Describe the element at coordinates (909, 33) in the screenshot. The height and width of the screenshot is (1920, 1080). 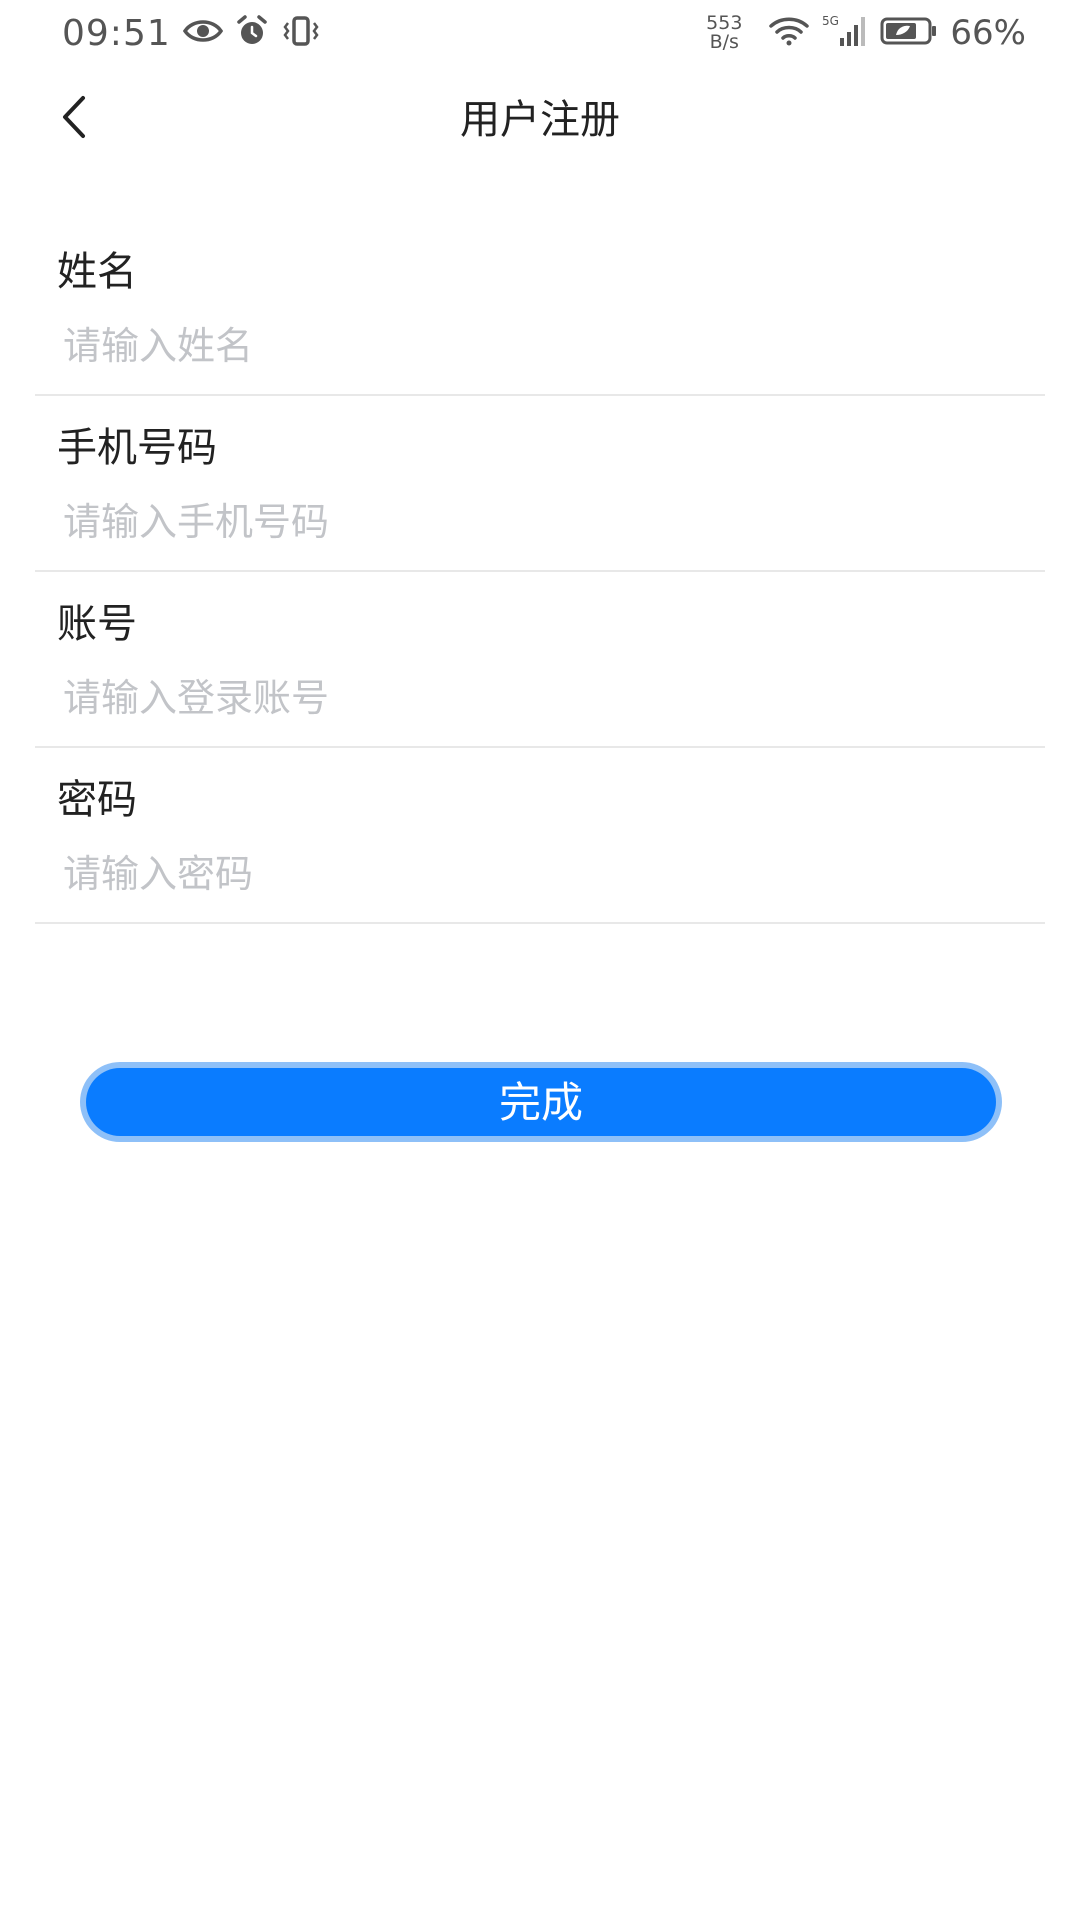
I see `battery-icon` at that location.